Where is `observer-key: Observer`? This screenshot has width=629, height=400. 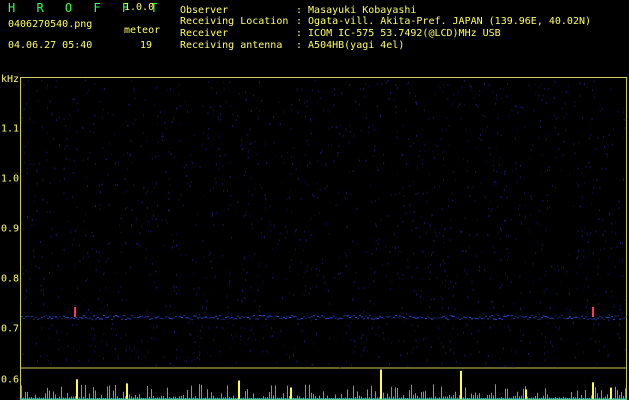 observer-key: Observer is located at coordinates (204, 10).